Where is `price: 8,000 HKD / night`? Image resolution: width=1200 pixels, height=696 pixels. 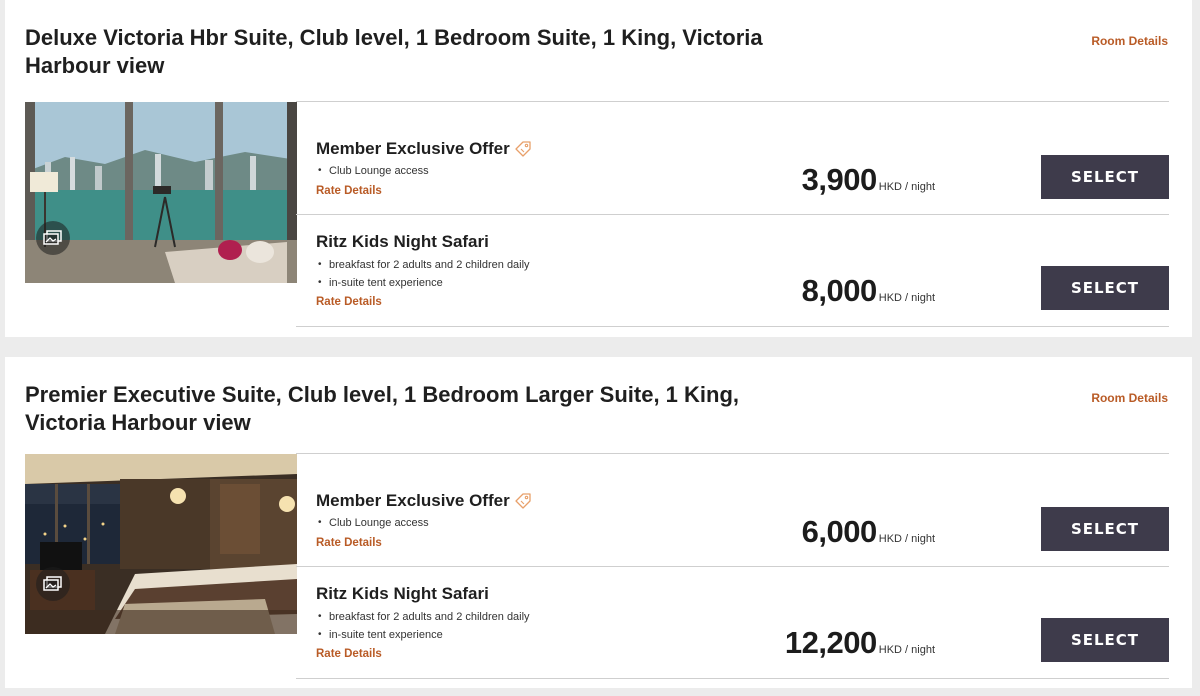
price: 8,000 HKD / night is located at coordinates (868, 291).